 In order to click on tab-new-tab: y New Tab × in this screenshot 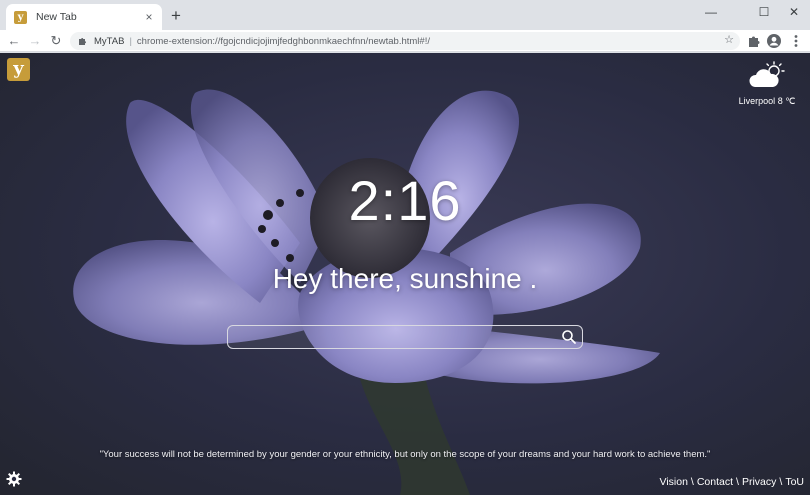, I will do `click(84, 17)`.